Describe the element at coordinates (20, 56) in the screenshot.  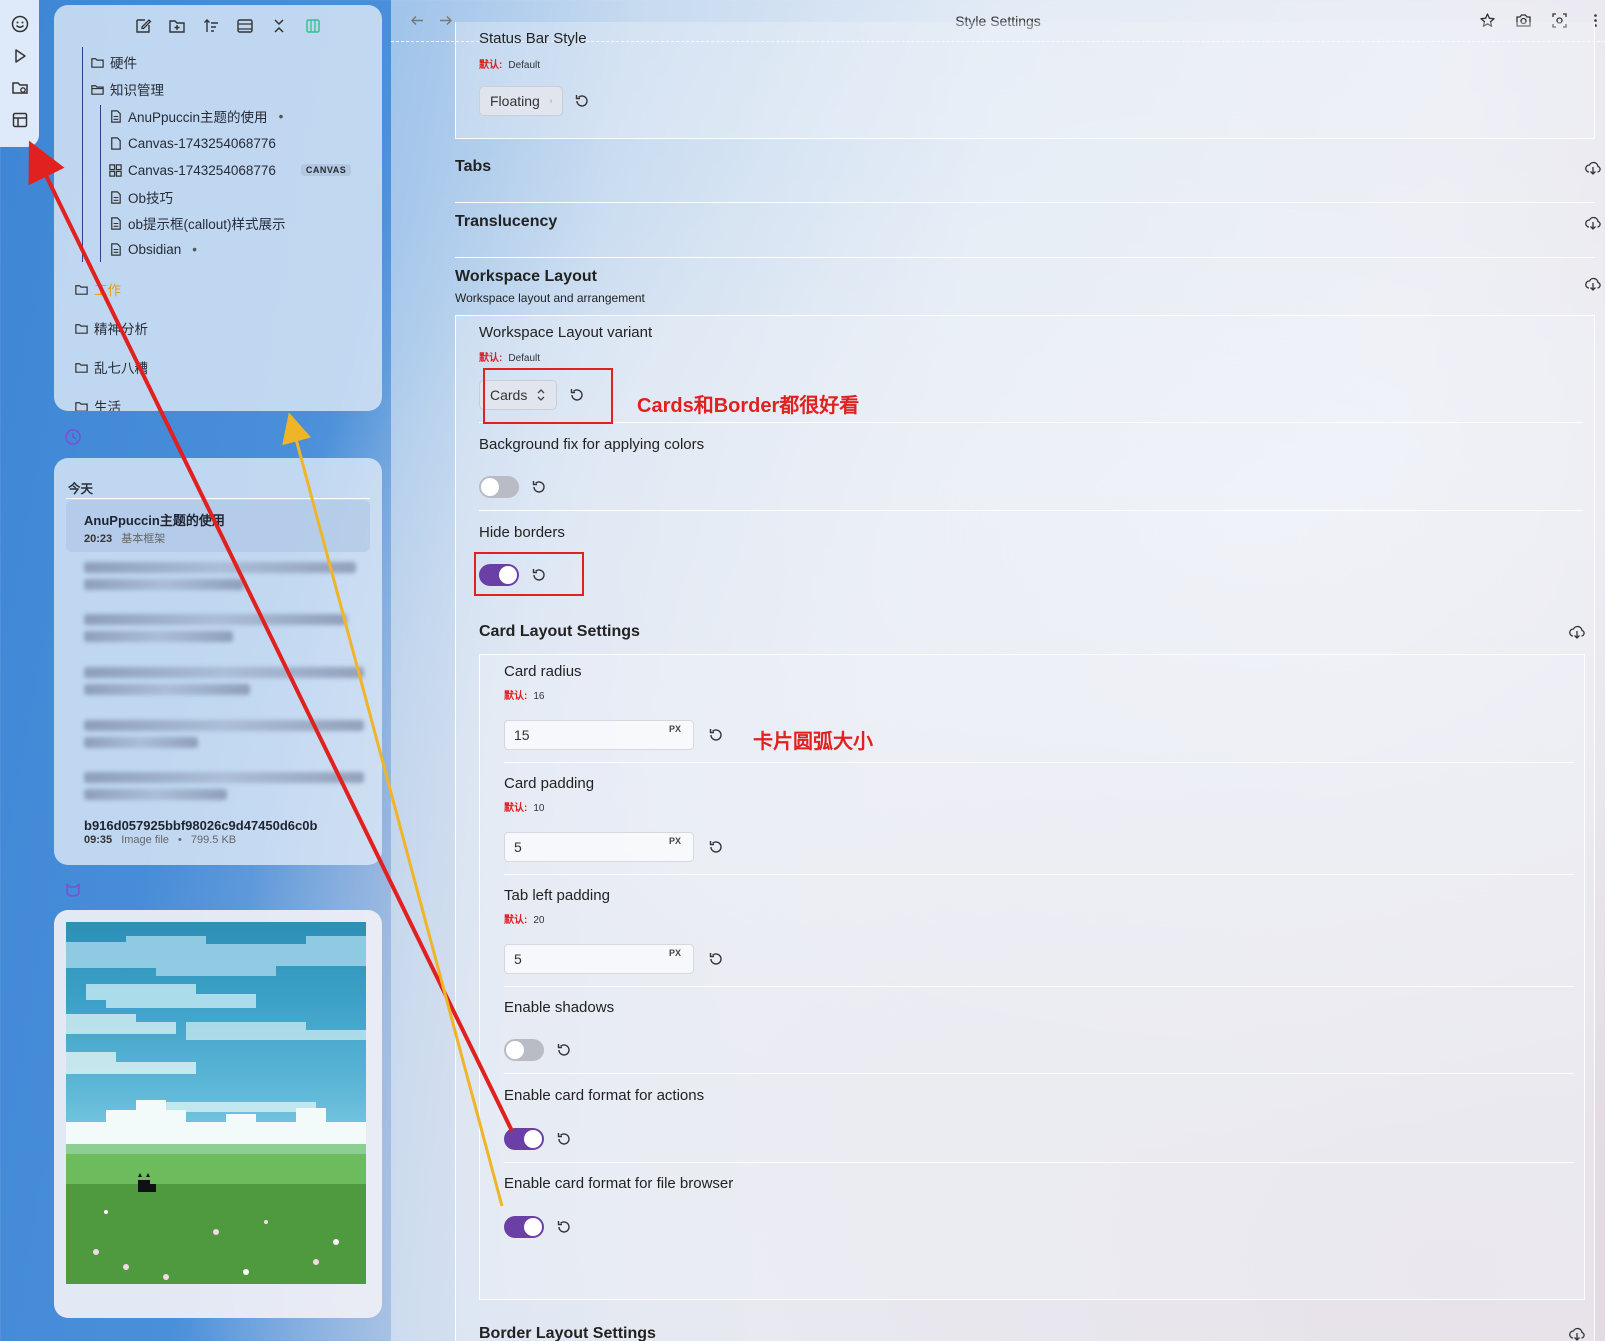
I see `play-icon` at that location.